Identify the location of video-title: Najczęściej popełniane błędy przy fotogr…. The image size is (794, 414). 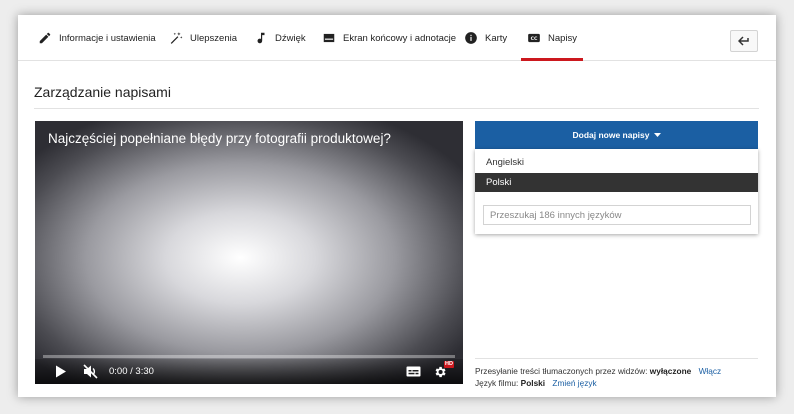
(219, 138).